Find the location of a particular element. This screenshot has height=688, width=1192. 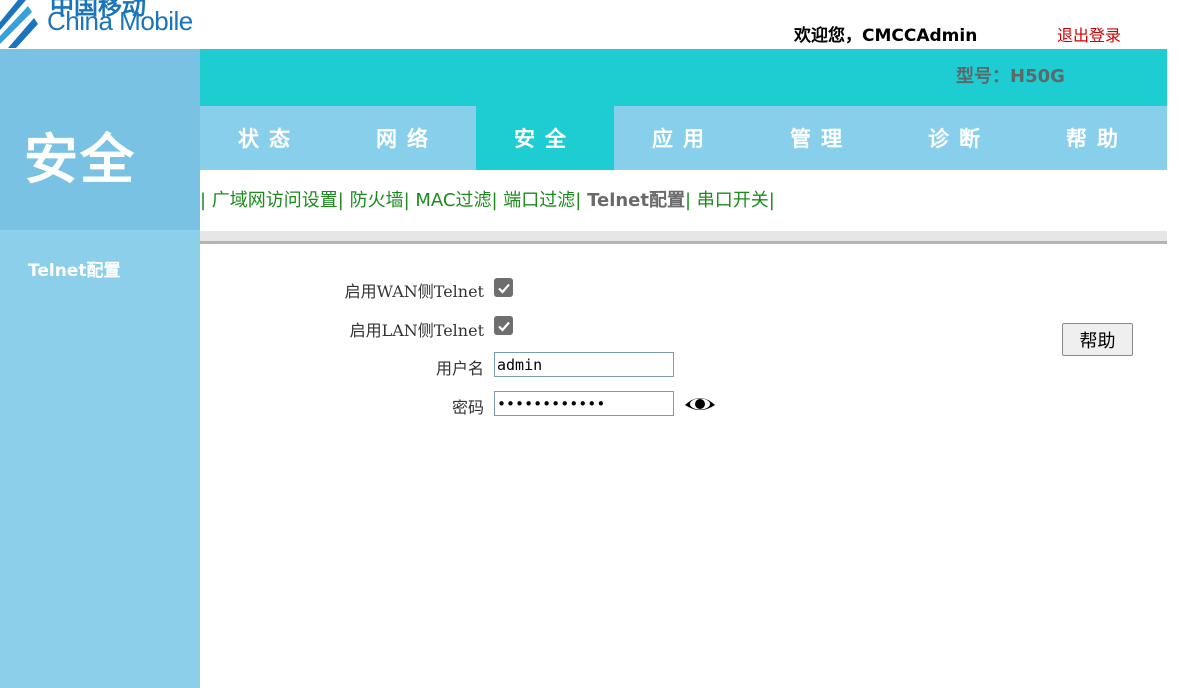

china-mobile-logo-icon is located at coordinates (19, 24).